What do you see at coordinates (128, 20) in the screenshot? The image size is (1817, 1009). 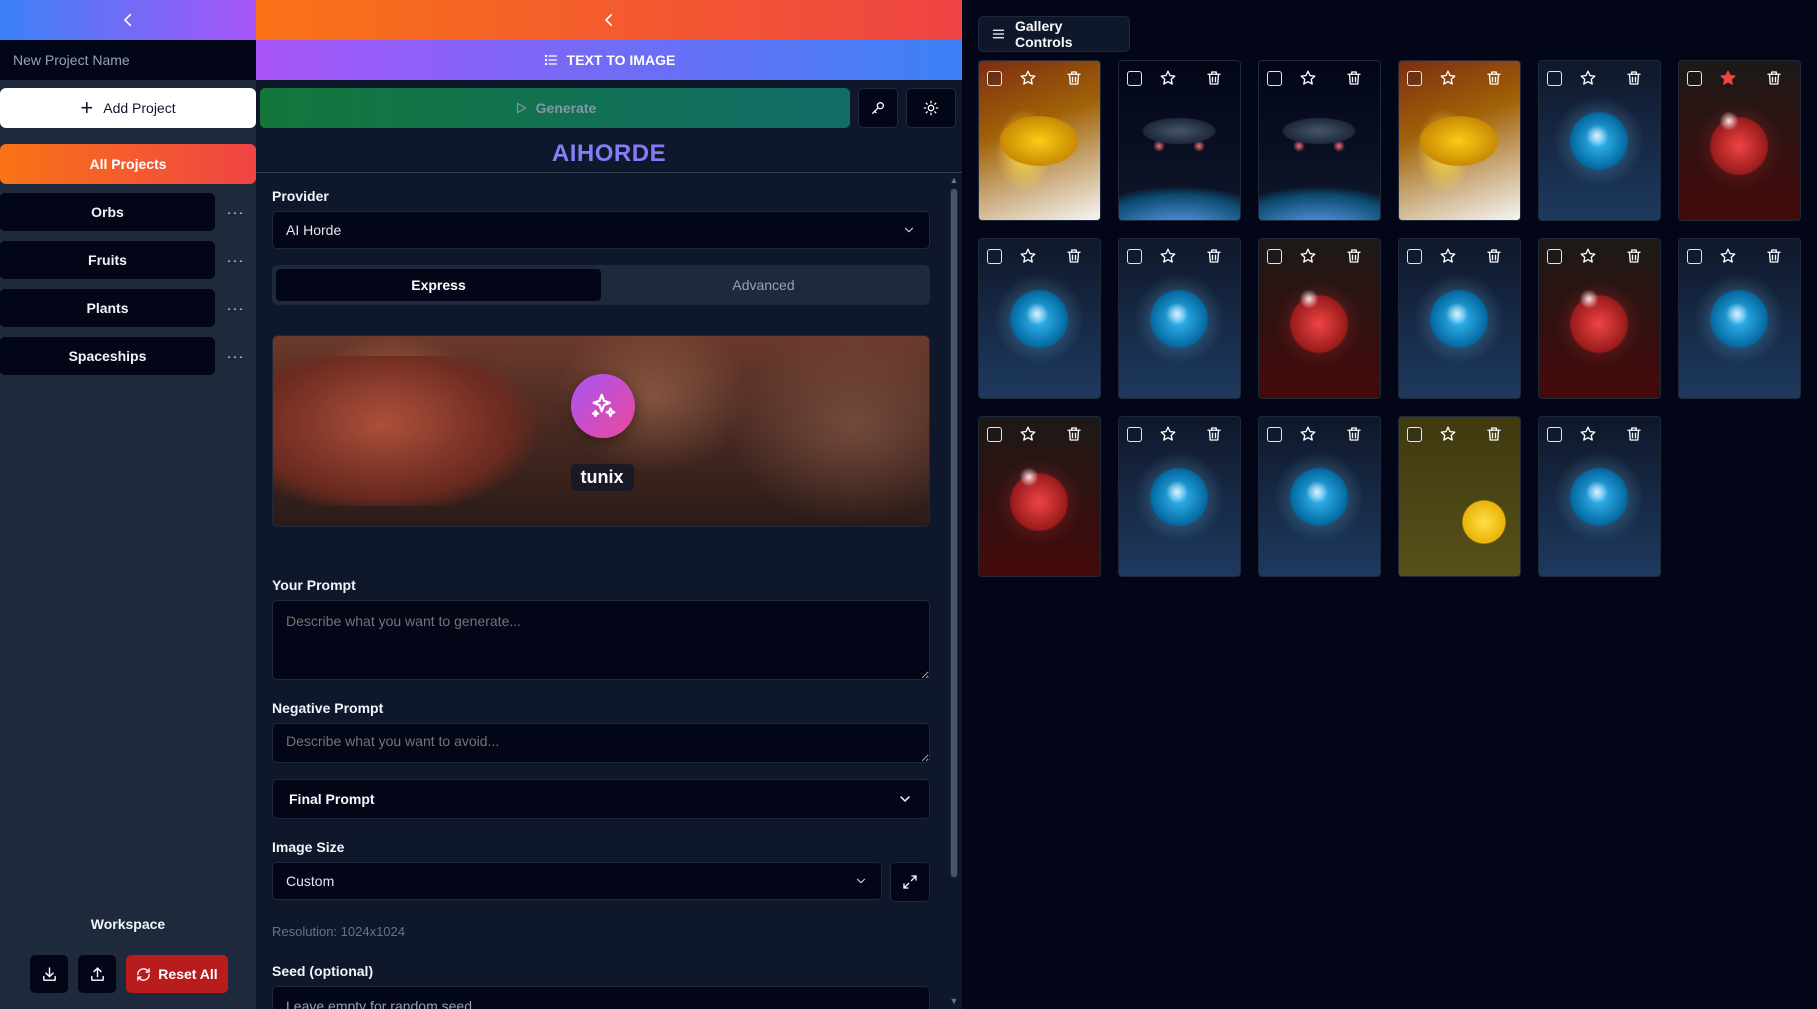 I see `collapse-sidebar-button` at bounding box center [128, 20].